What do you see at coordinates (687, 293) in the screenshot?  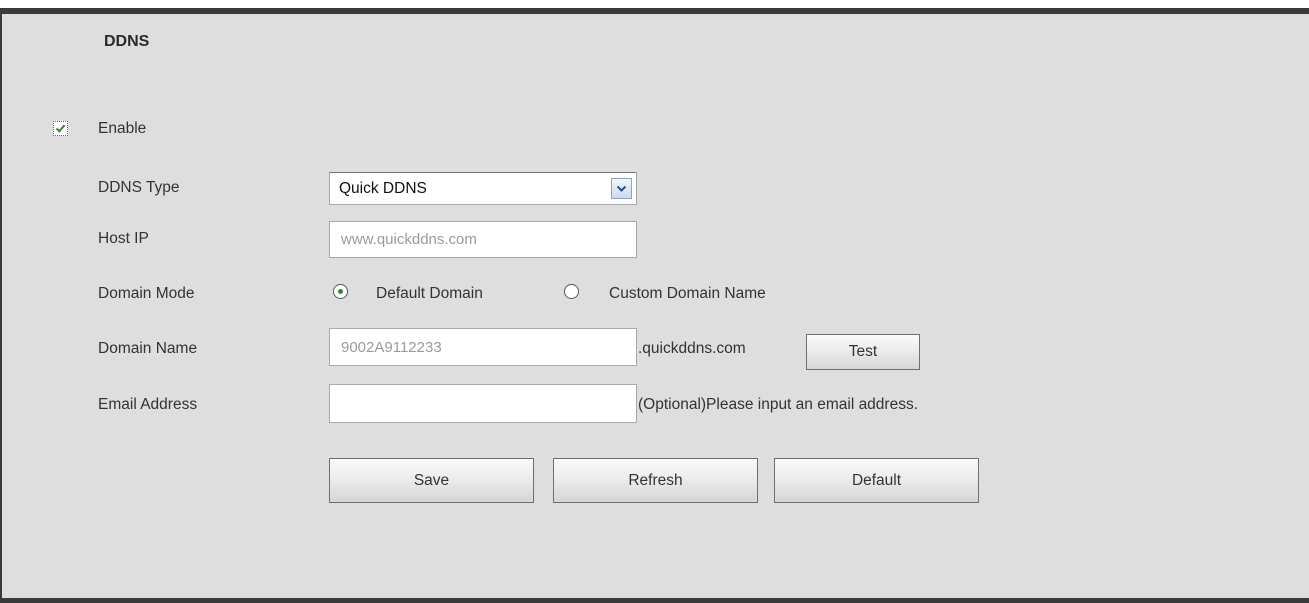 I see `custom-domain-label: Custom Domain Name` at bounding box center [687, 293].